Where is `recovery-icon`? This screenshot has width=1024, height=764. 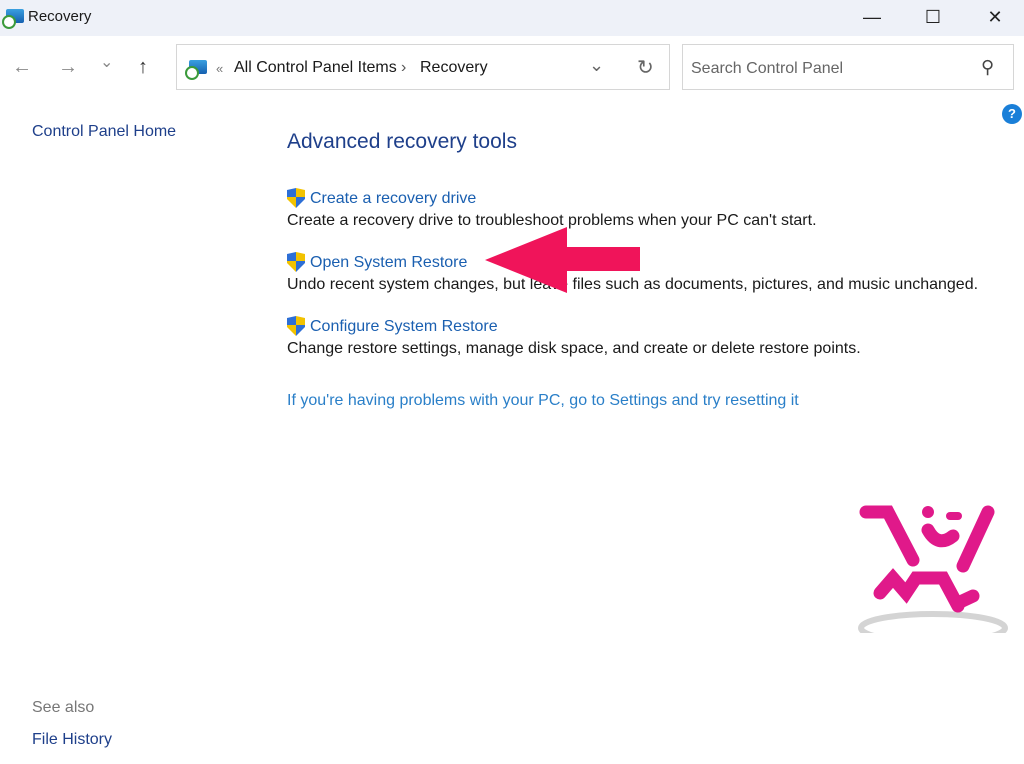
recovery-icon is located at coordinates (13, 19).